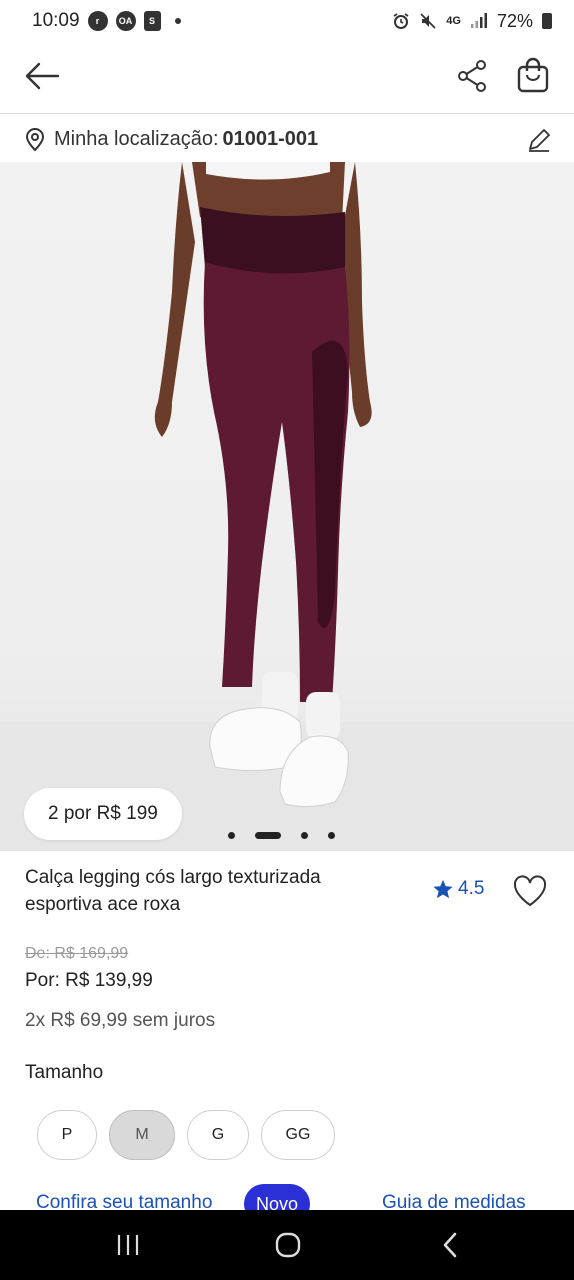 The height and width of the screenshot is (1280, 574). What do you see at coordinates (89, 980) in the screenshot?
I see `current-price: Por: R$ 139,99` at bounding box center [89, 980].